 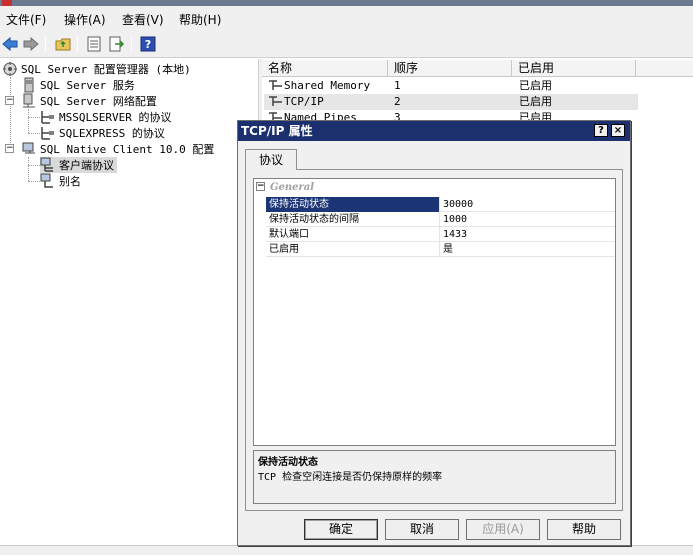 I want to click on tree-item-label: 客户端协议, so click(x=86, y=165).